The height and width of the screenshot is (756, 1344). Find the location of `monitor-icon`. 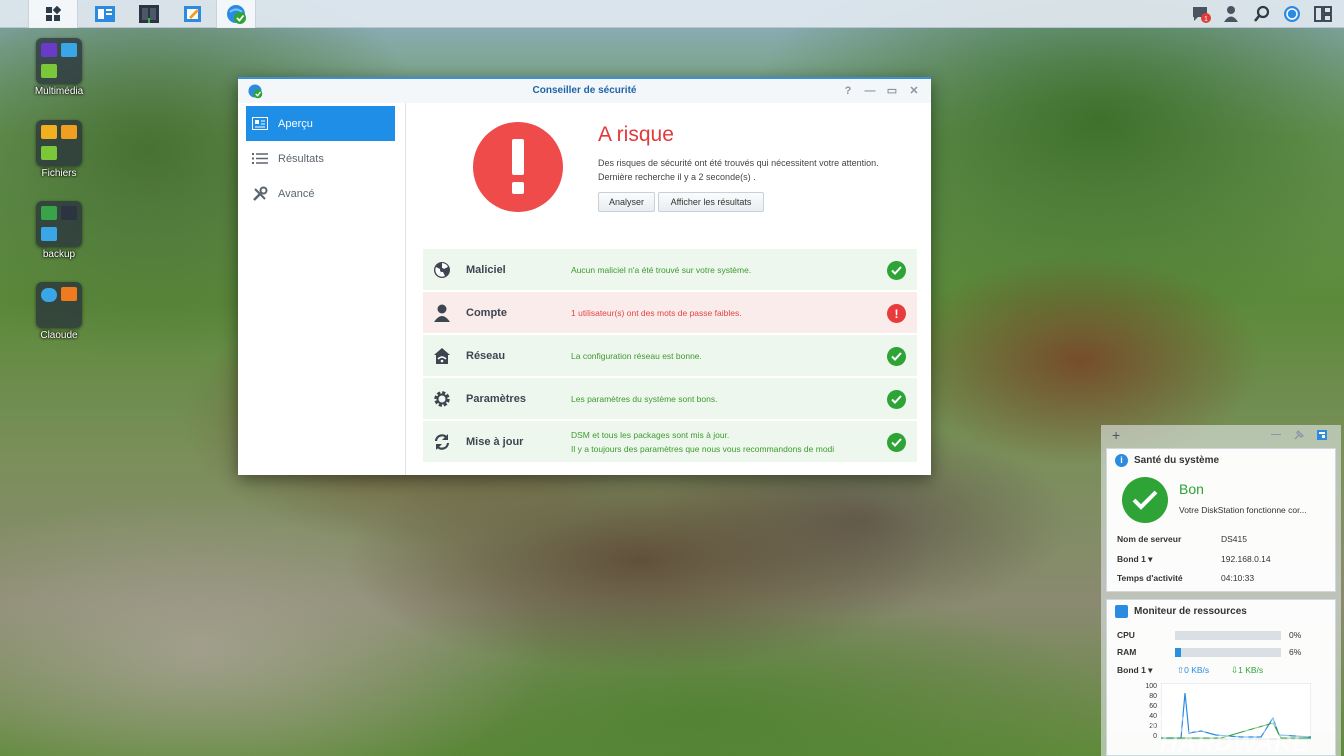

monitor-icon is located at coordinates (1121, 611).